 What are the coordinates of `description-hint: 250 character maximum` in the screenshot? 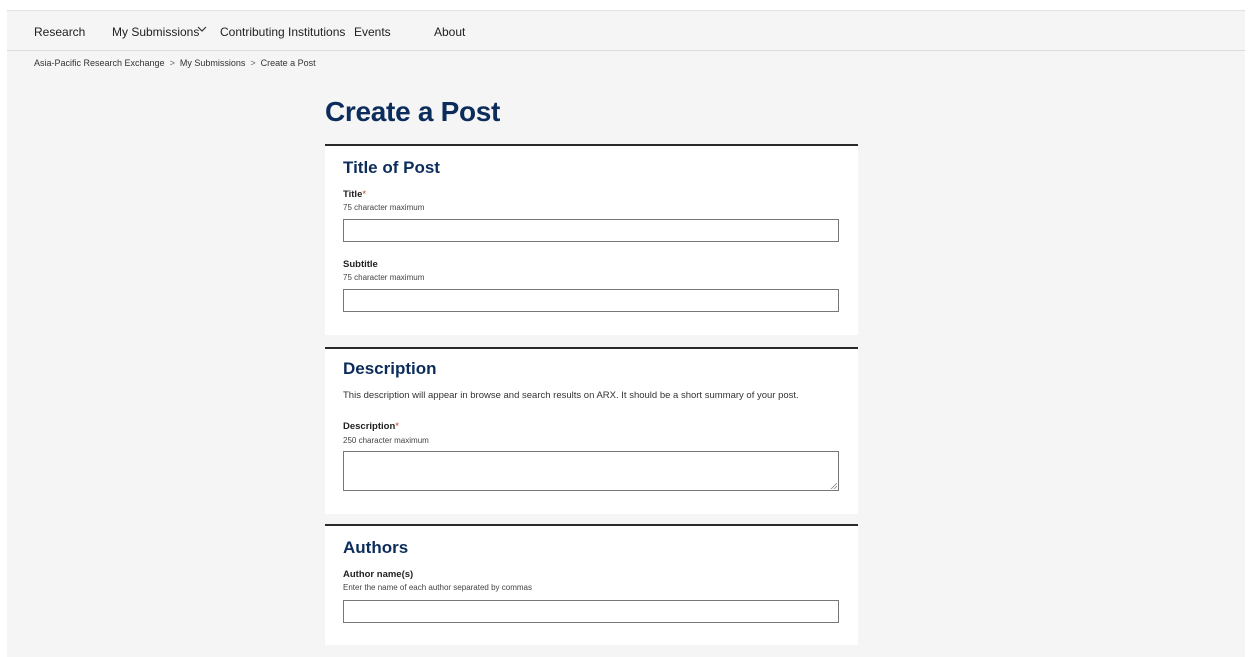 It's located at (386, 440).